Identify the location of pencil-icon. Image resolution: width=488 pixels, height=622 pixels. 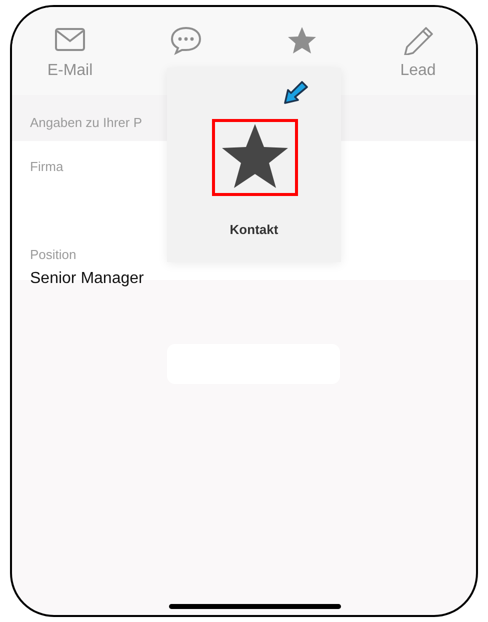
(418, 40).